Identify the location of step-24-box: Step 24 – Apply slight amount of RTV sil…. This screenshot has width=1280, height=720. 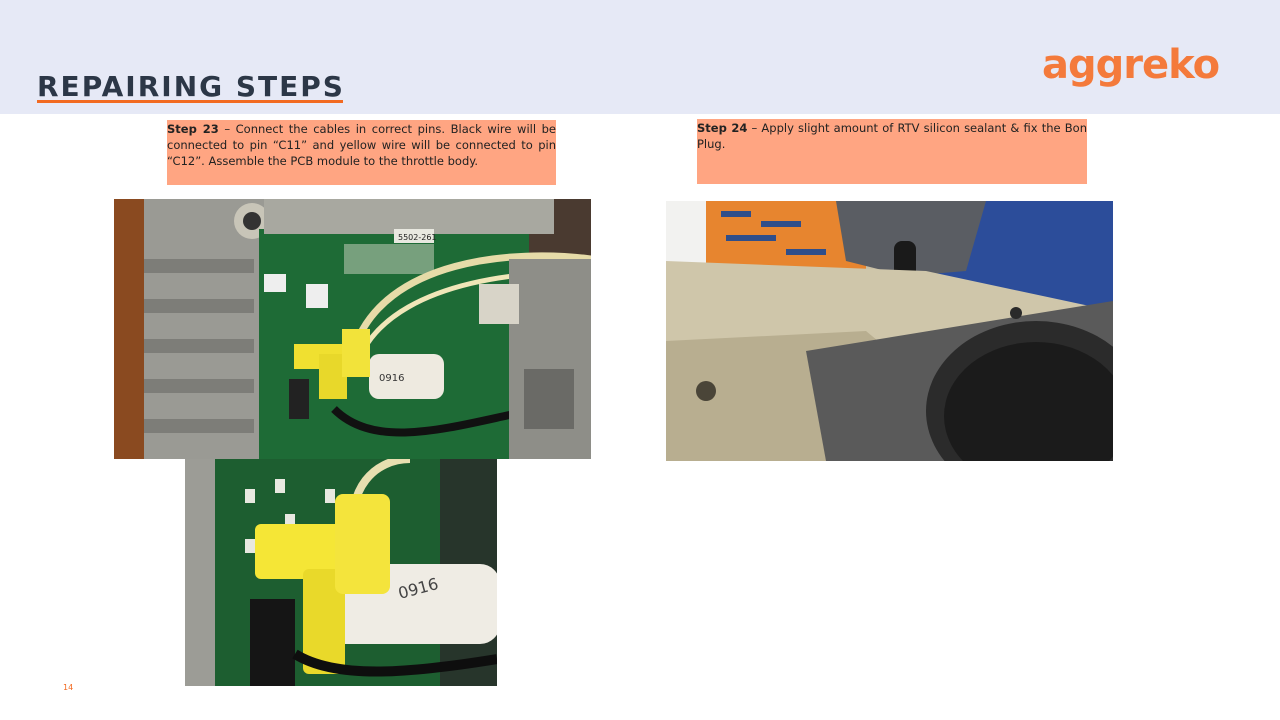
(892, 151).